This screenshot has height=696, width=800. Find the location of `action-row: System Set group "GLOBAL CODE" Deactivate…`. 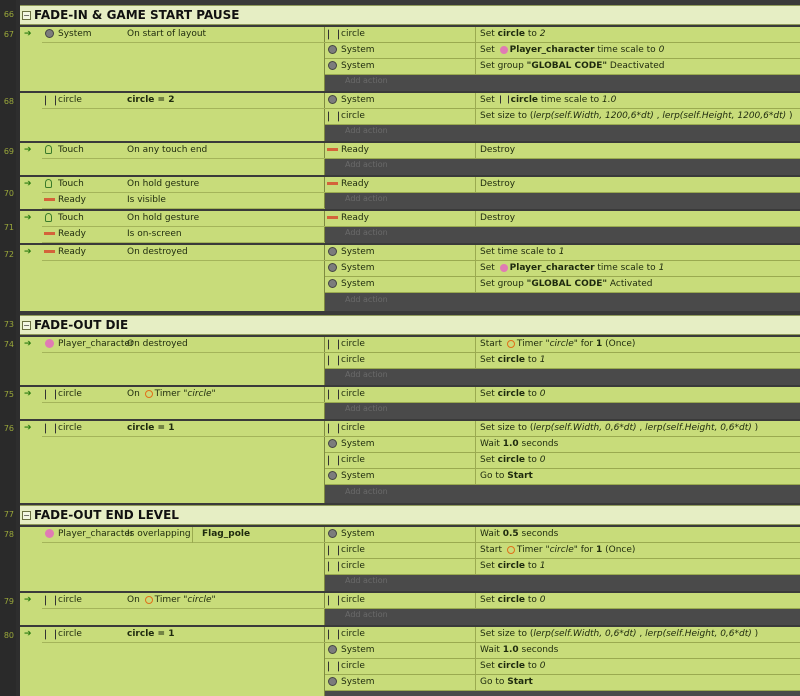

action-row: System Set group "GLOBAL CODE" Deactivate… is located at coordinates (562, 67).